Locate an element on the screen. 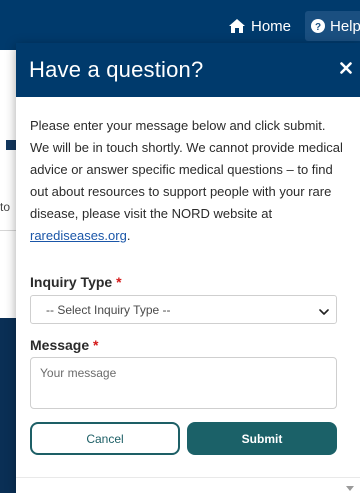  nav-help-label: Help is located at coordinates (345, 26).